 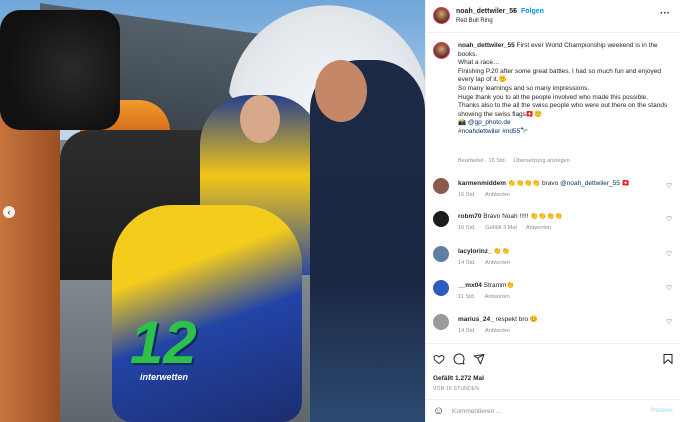 I want to click on comment-meta: 11 Std. Antworten, so click(x=488, y=297).